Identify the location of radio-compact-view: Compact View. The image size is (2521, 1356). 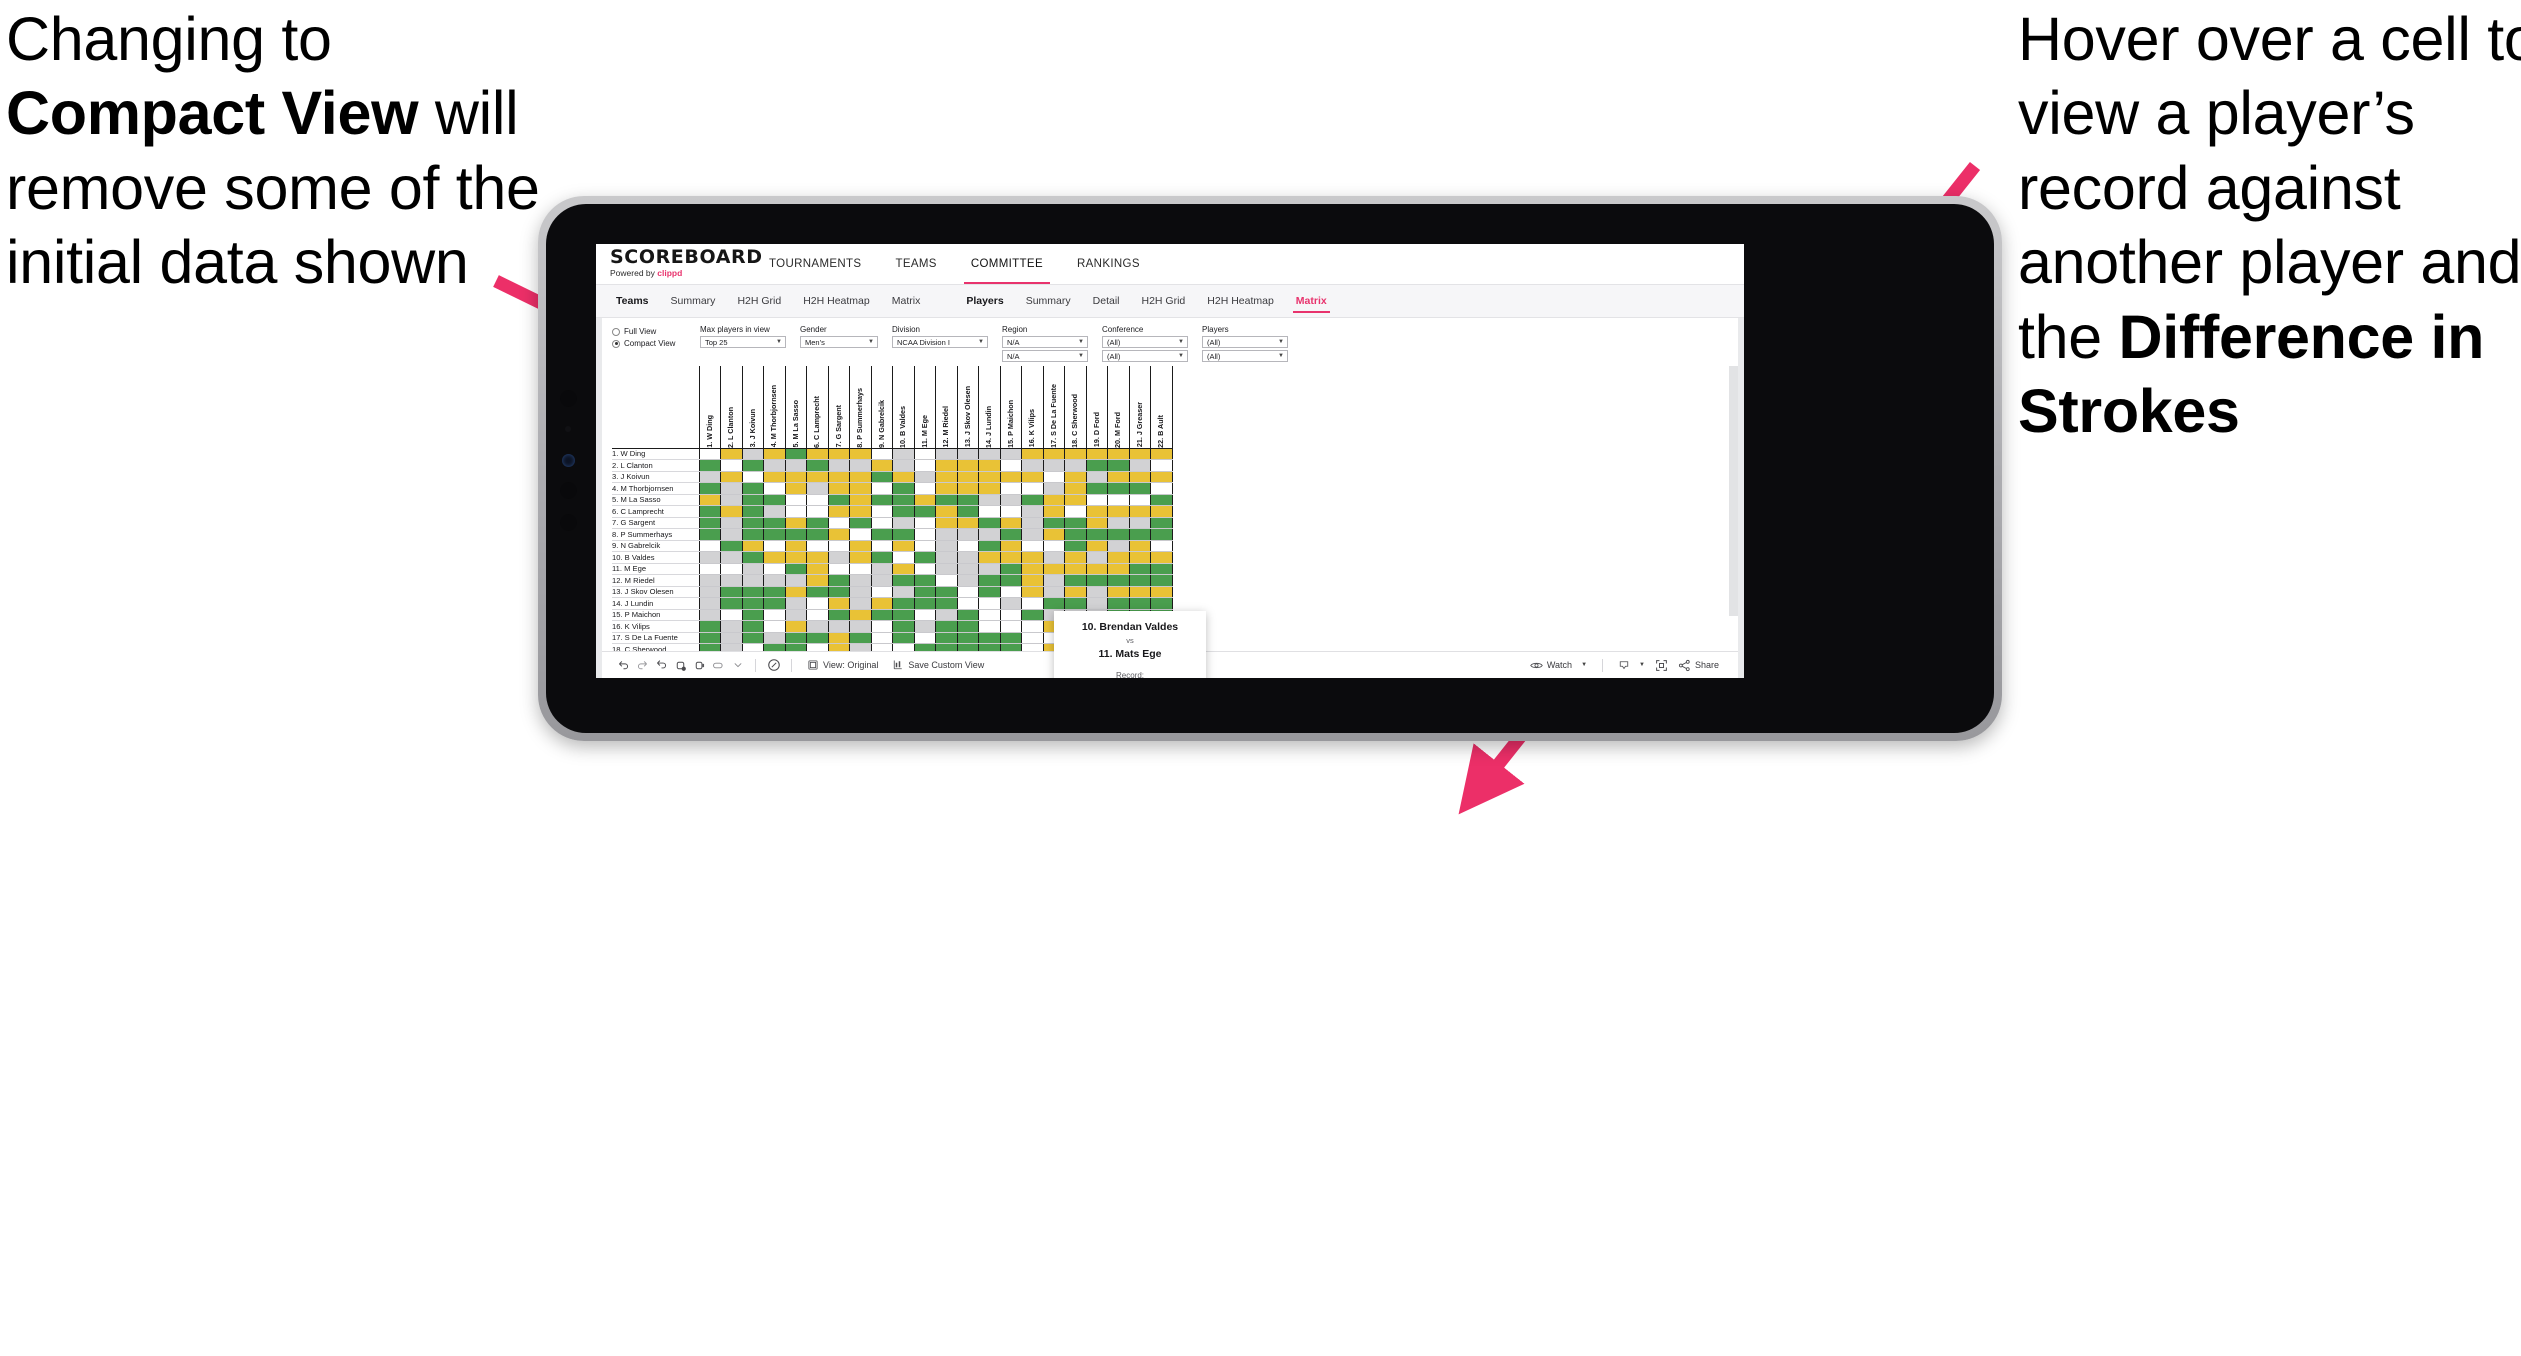
(649, 343).